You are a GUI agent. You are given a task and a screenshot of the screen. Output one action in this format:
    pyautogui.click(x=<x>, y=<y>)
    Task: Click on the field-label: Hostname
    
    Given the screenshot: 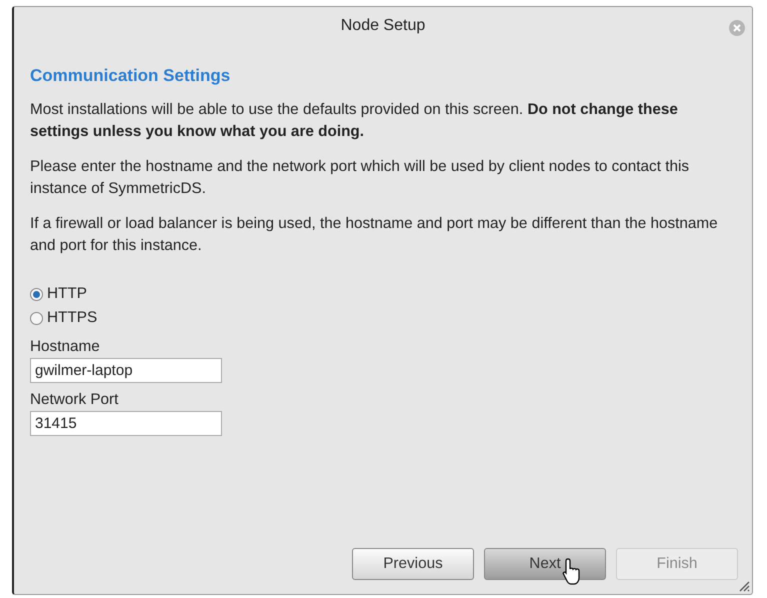 What is the action you would take?
    pyautogui.click(x=65, y=347)
    